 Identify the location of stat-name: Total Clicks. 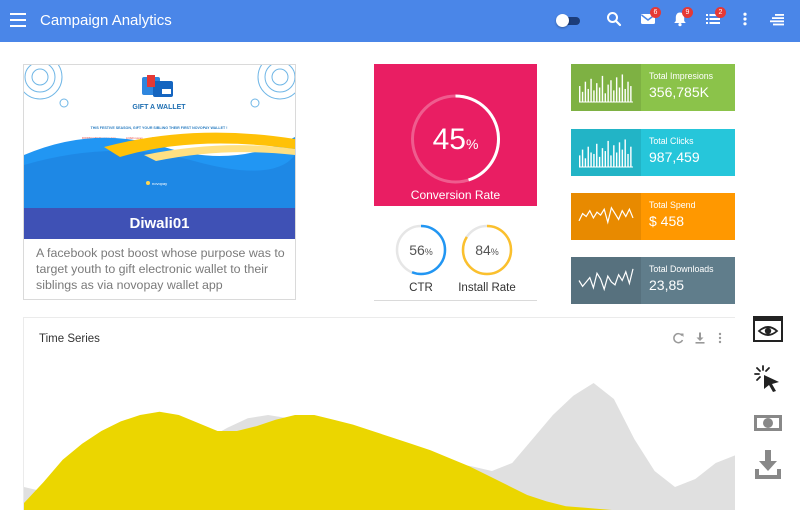
(671, 141).